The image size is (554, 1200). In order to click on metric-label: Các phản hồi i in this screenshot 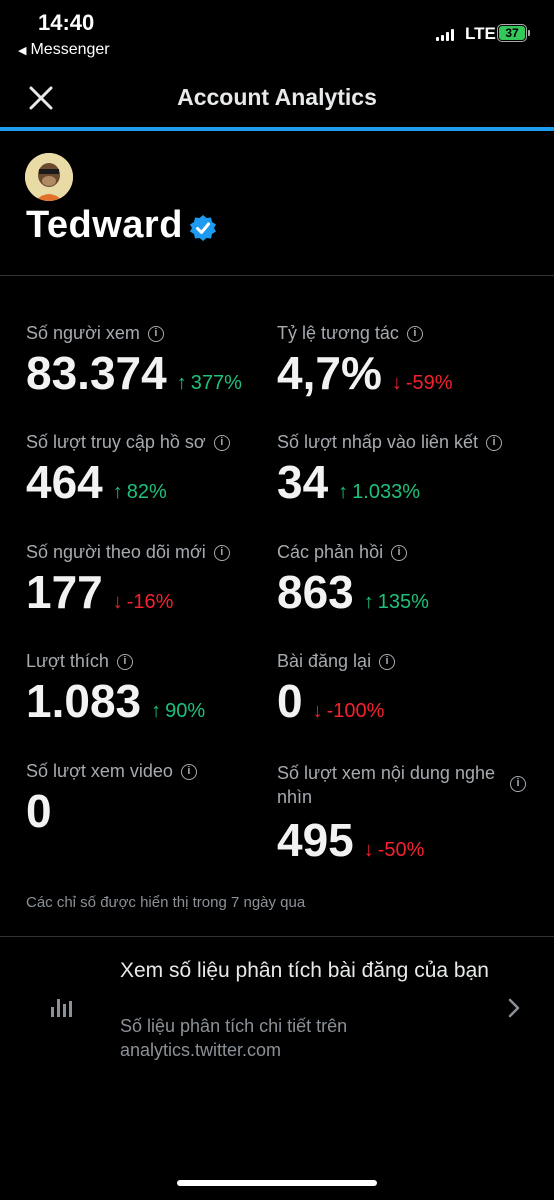, I will do `click(407, 552)`.